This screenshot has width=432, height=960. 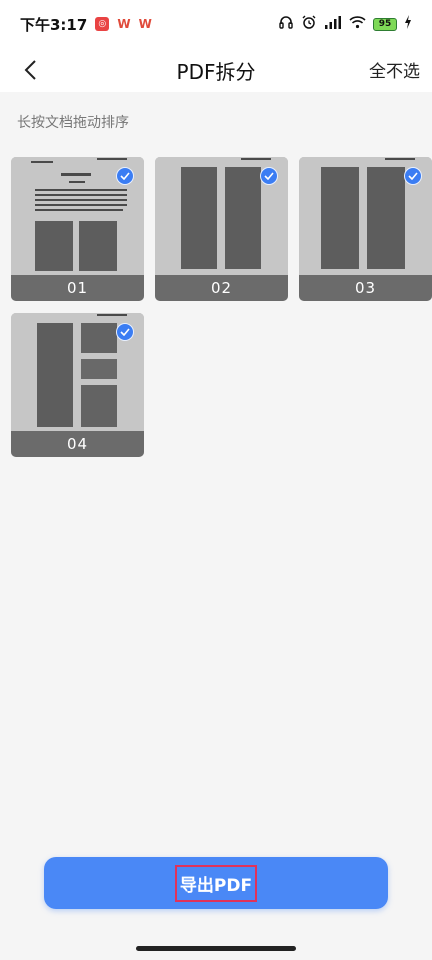 What do you see at coordinates (145, 24) in the screenshot?
I see `wps-notification-icon-2: W` at bounding box center [145, 24].